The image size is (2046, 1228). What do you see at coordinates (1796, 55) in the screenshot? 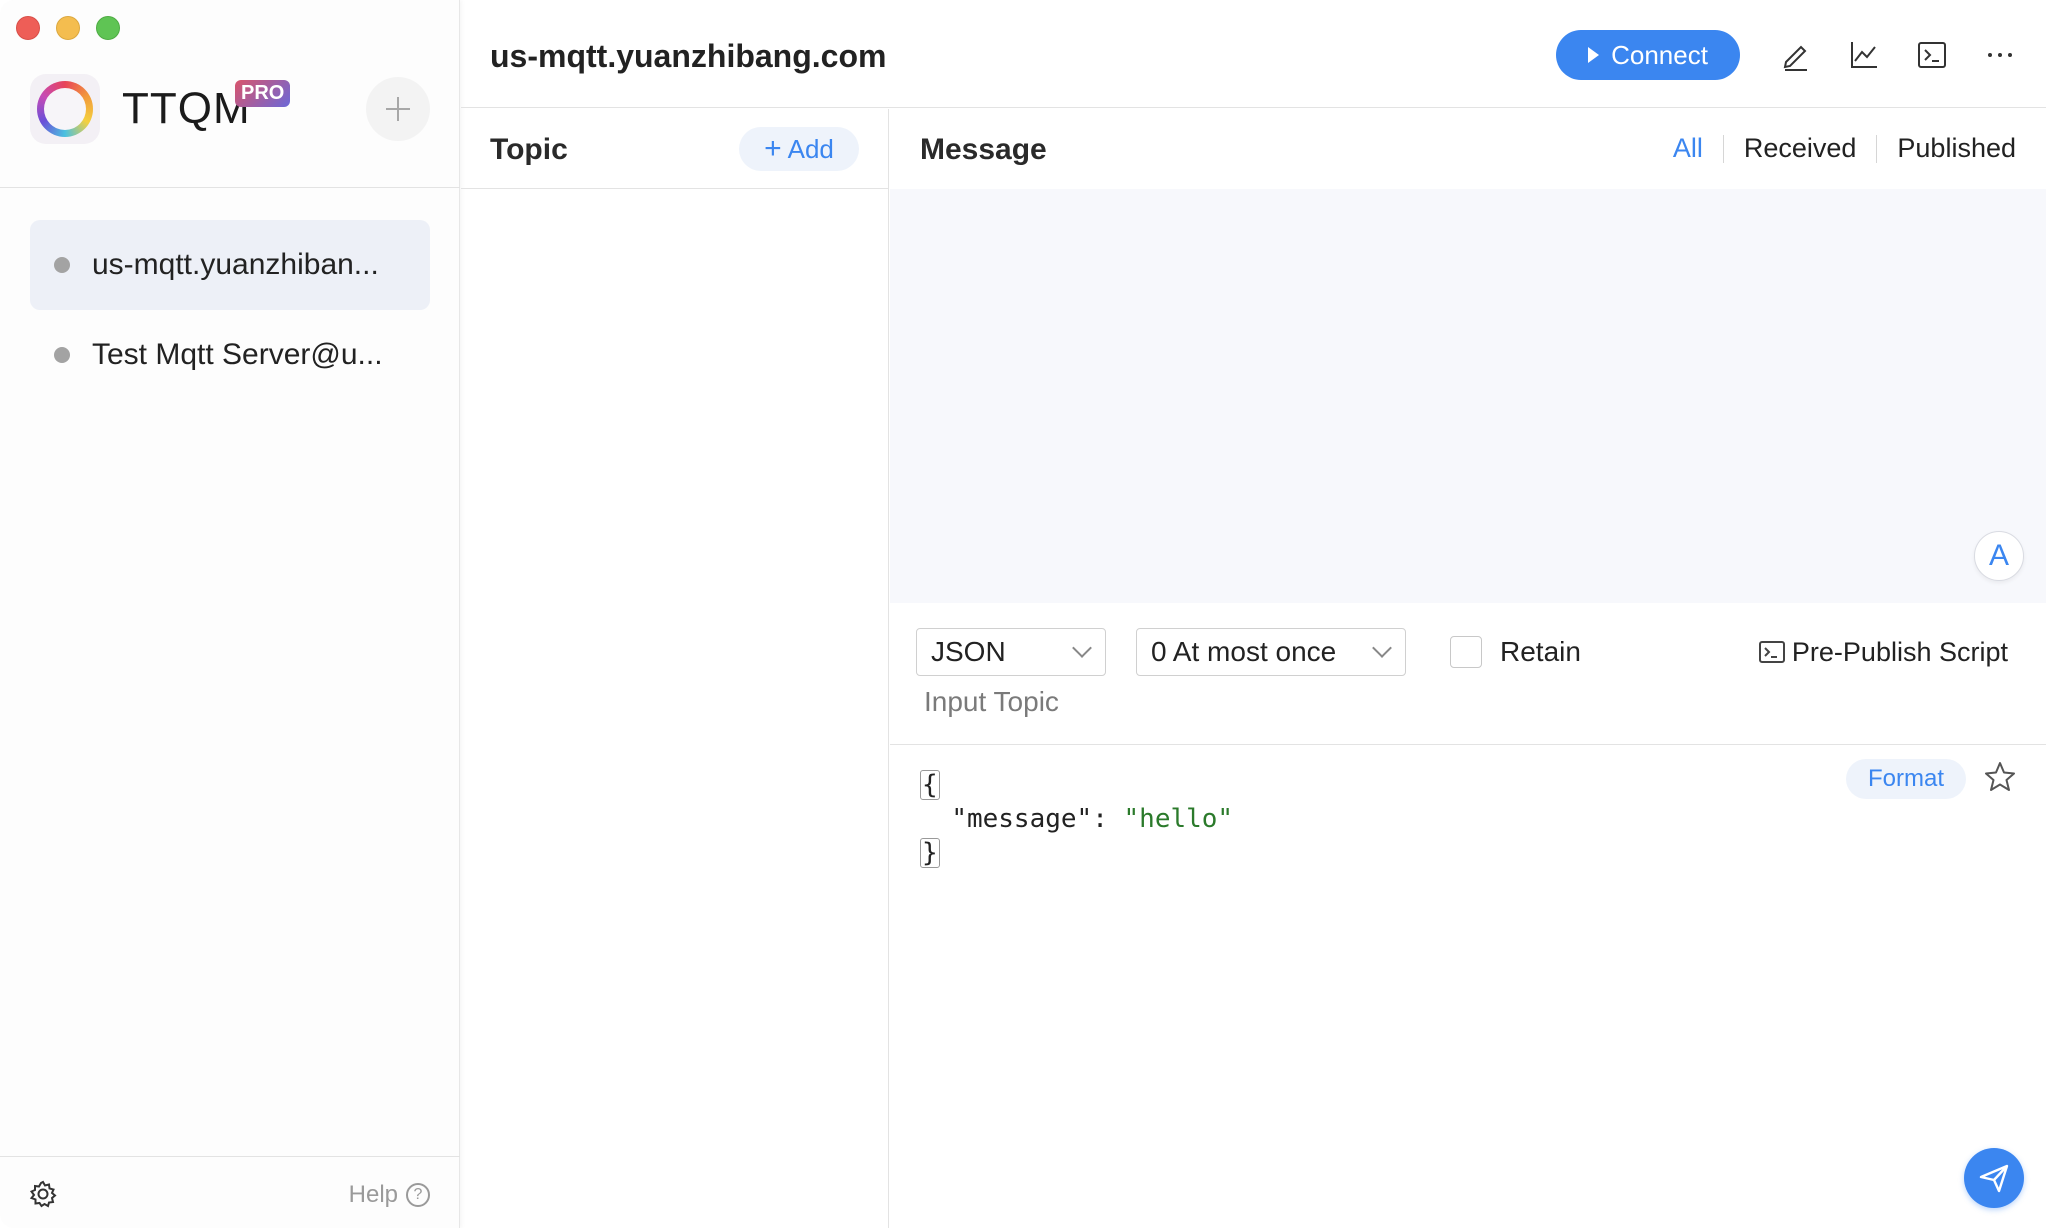
I see `edit-icon` at bounding box center [1796, 55].